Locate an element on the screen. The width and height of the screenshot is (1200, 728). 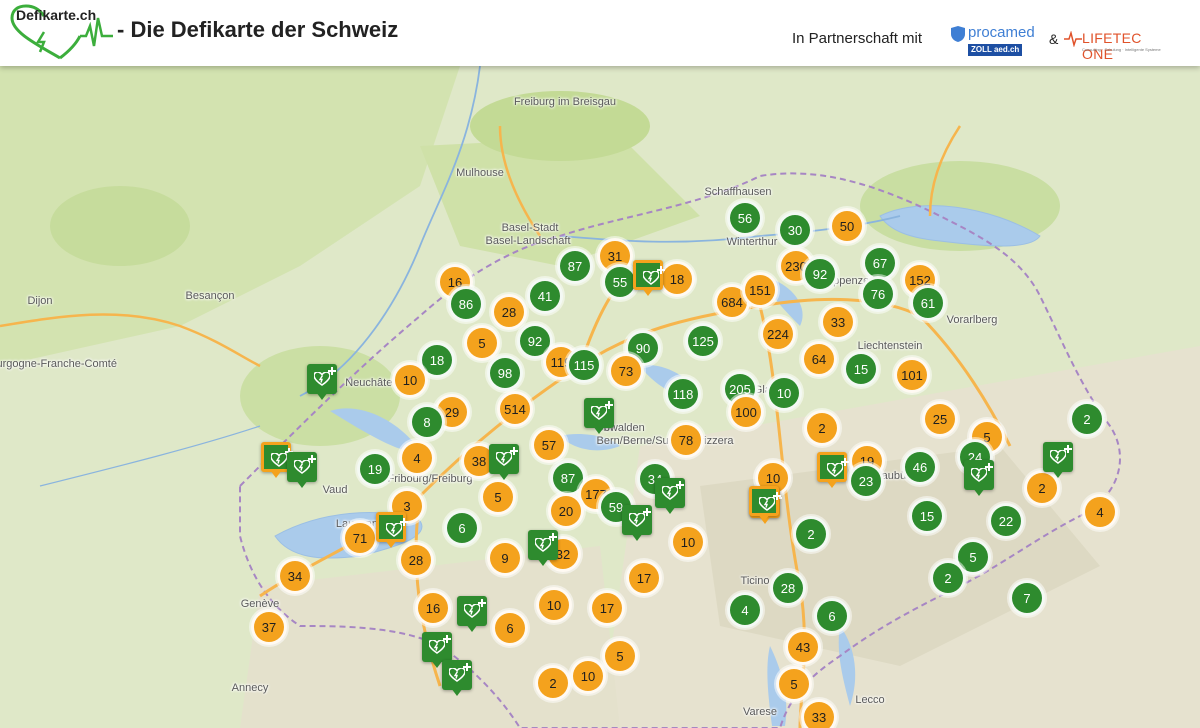
aed-cluster-count: 87 is located at coordinates (575, 266).